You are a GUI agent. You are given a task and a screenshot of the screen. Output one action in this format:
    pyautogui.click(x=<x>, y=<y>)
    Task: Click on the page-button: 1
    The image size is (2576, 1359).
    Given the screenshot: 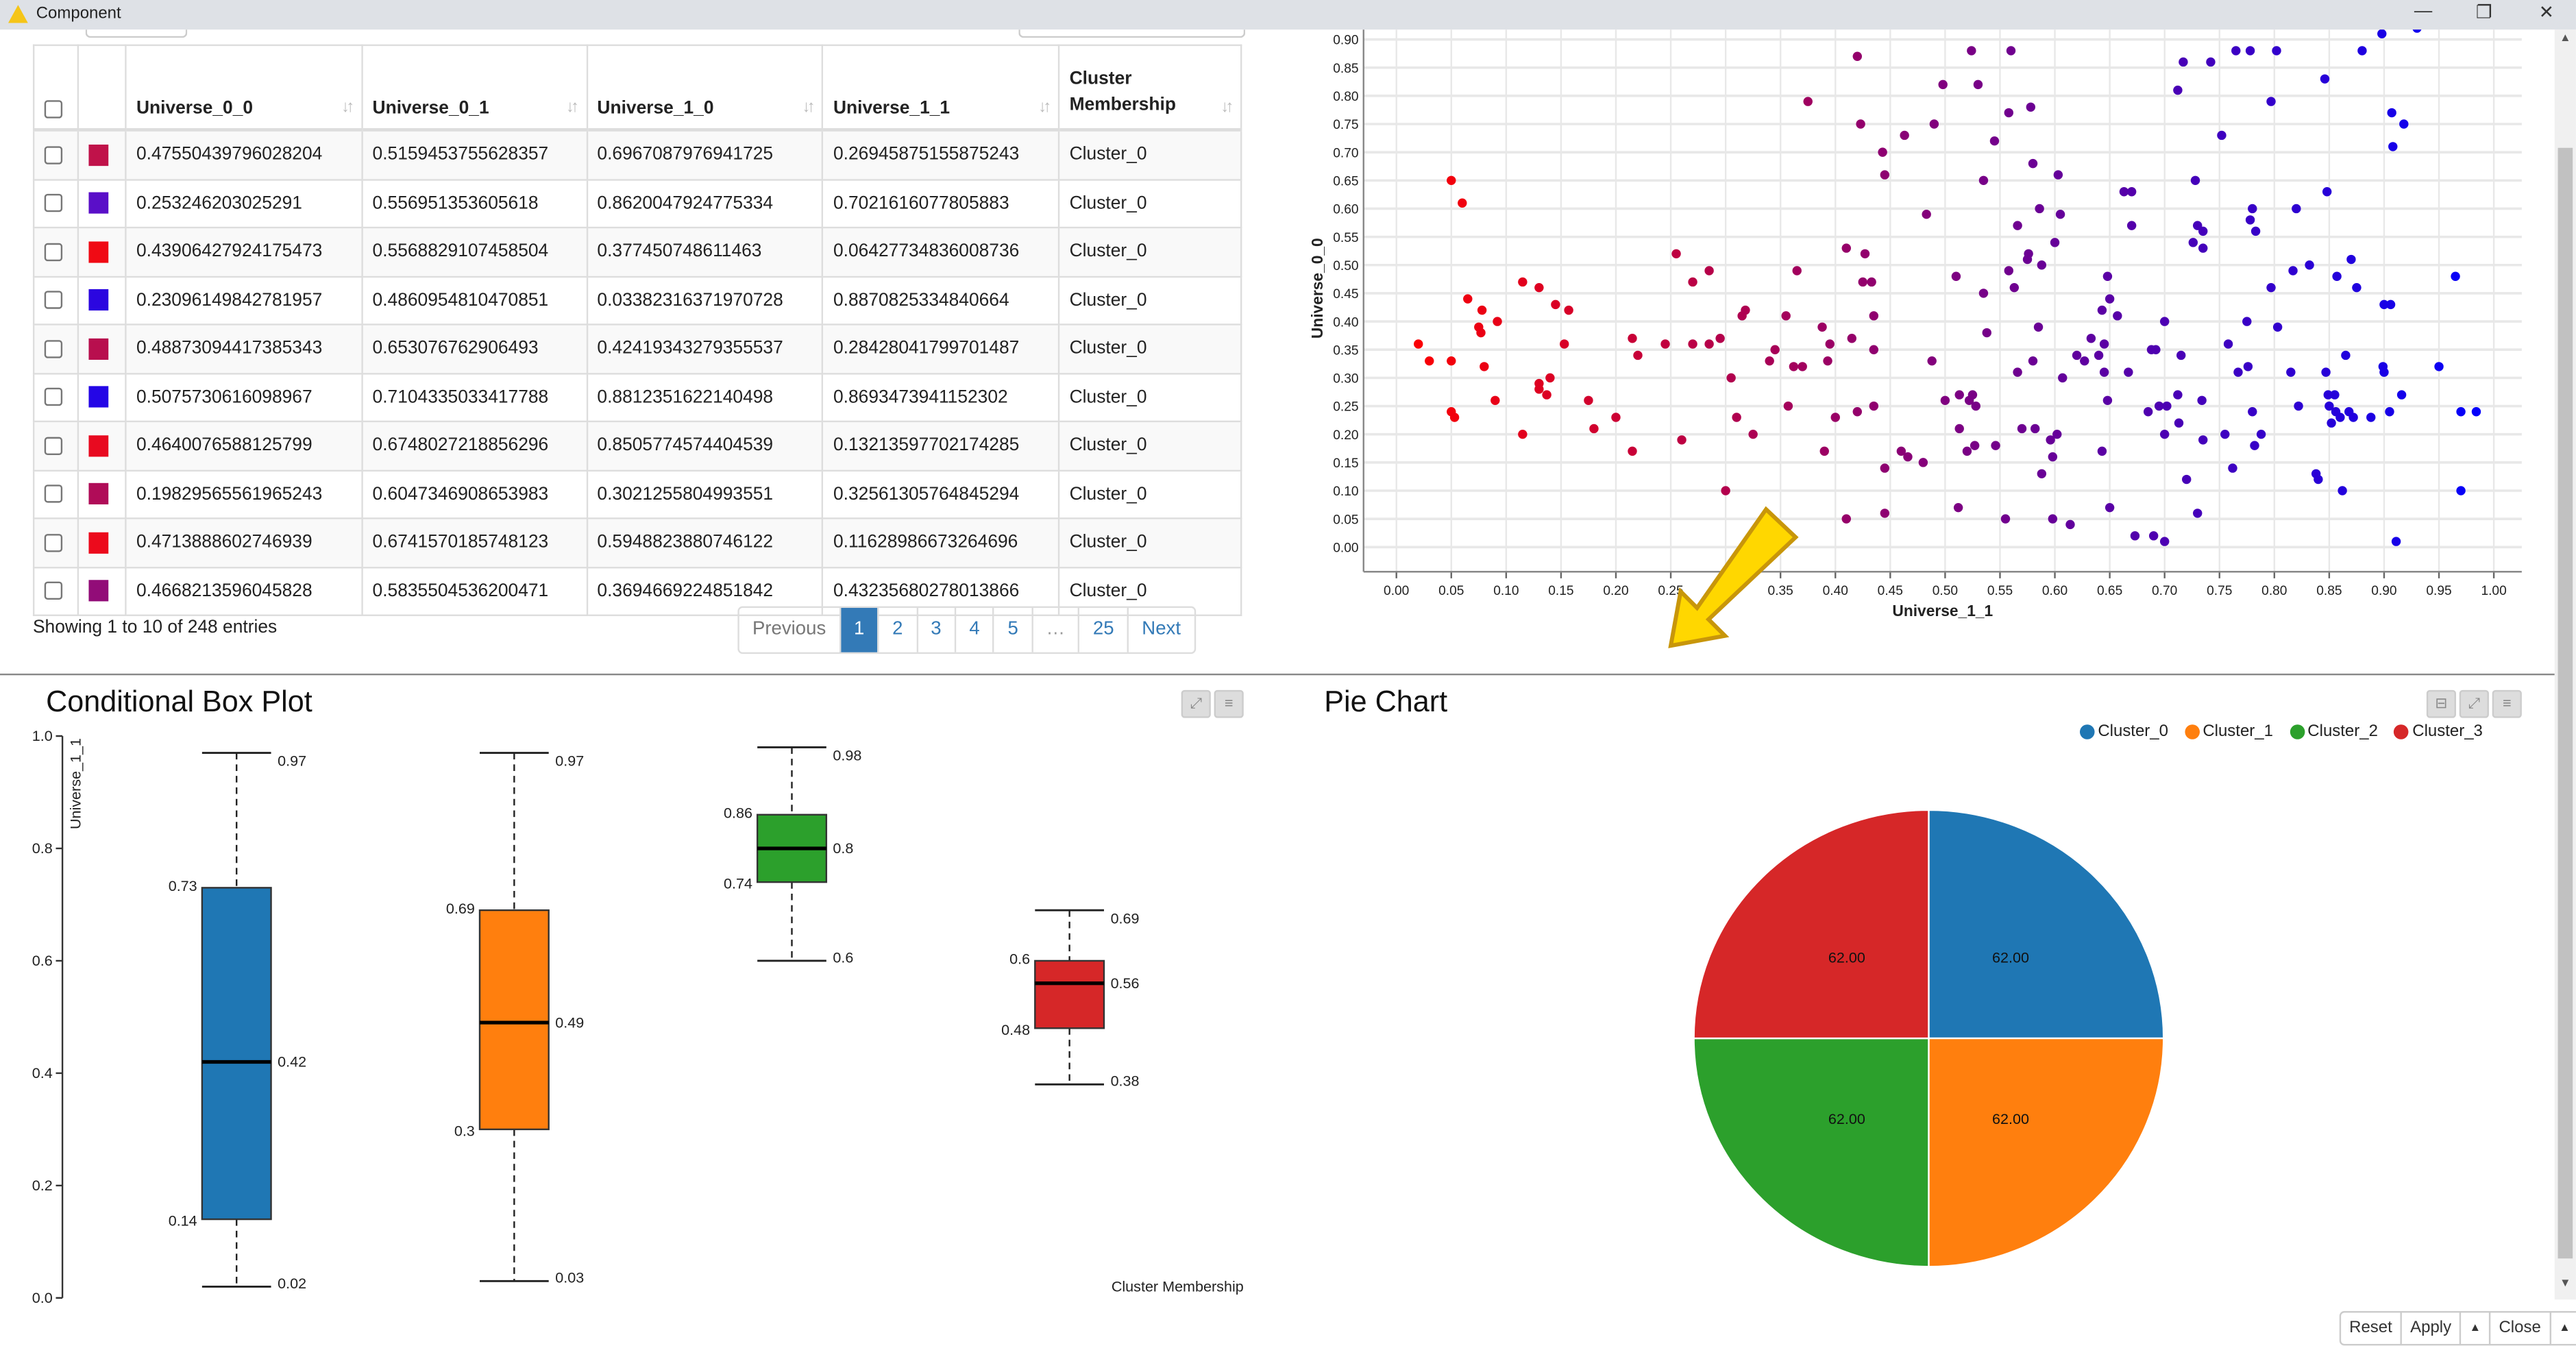 What is the action you would take?
    pyautogui.click(x=859, y=630)
    